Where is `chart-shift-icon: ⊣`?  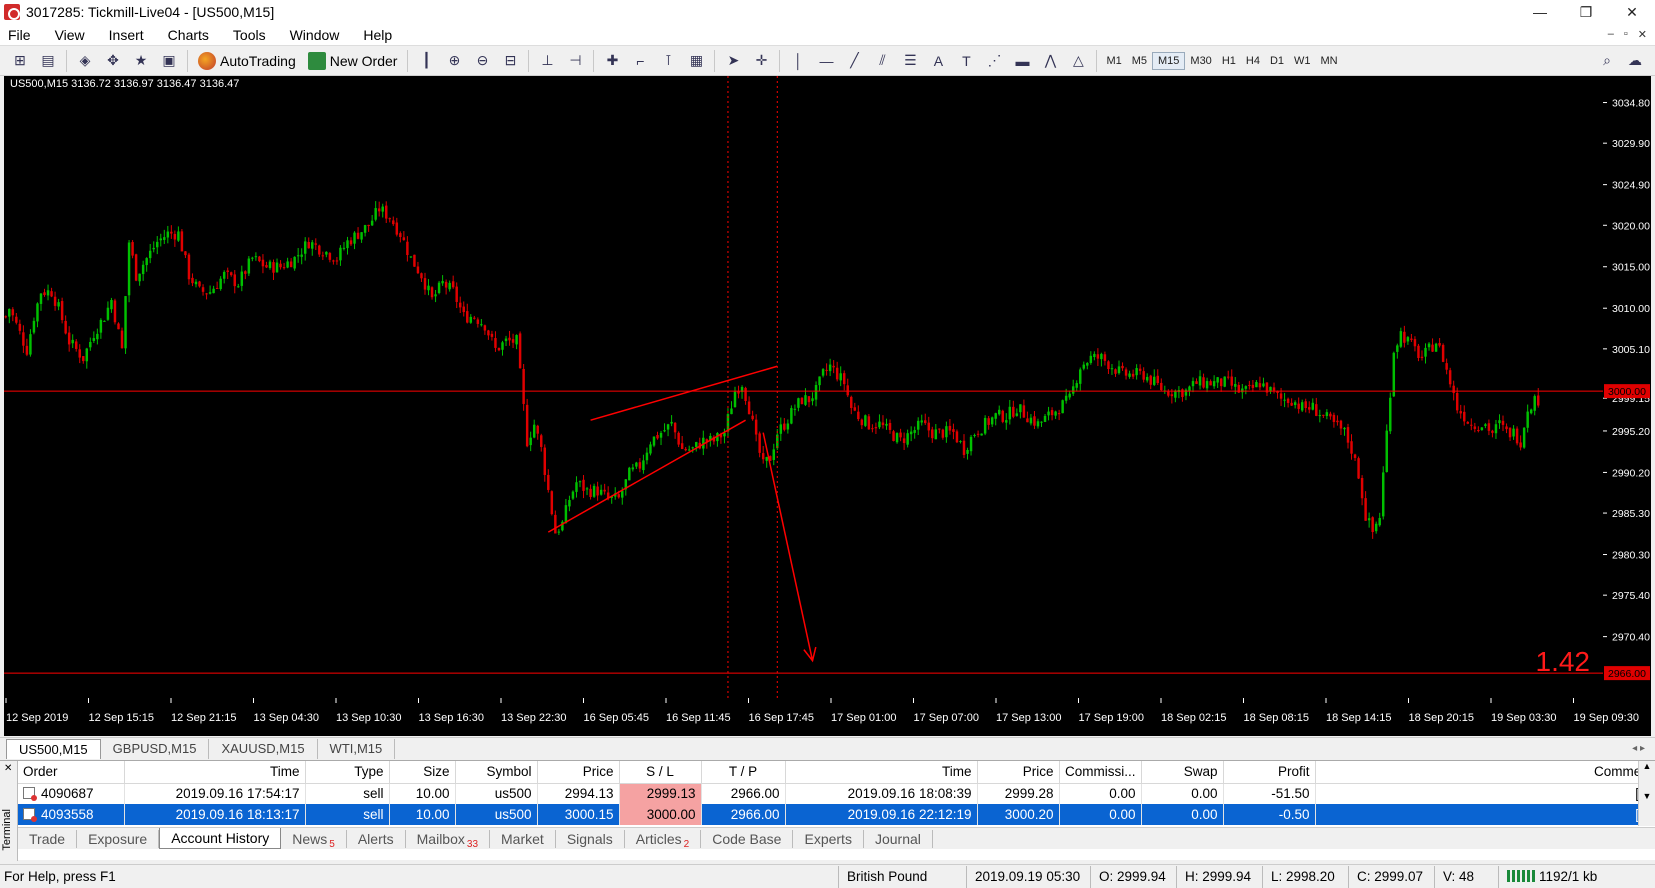 chart-shift-icon: ⊣ is located at coordinates (575, 61).